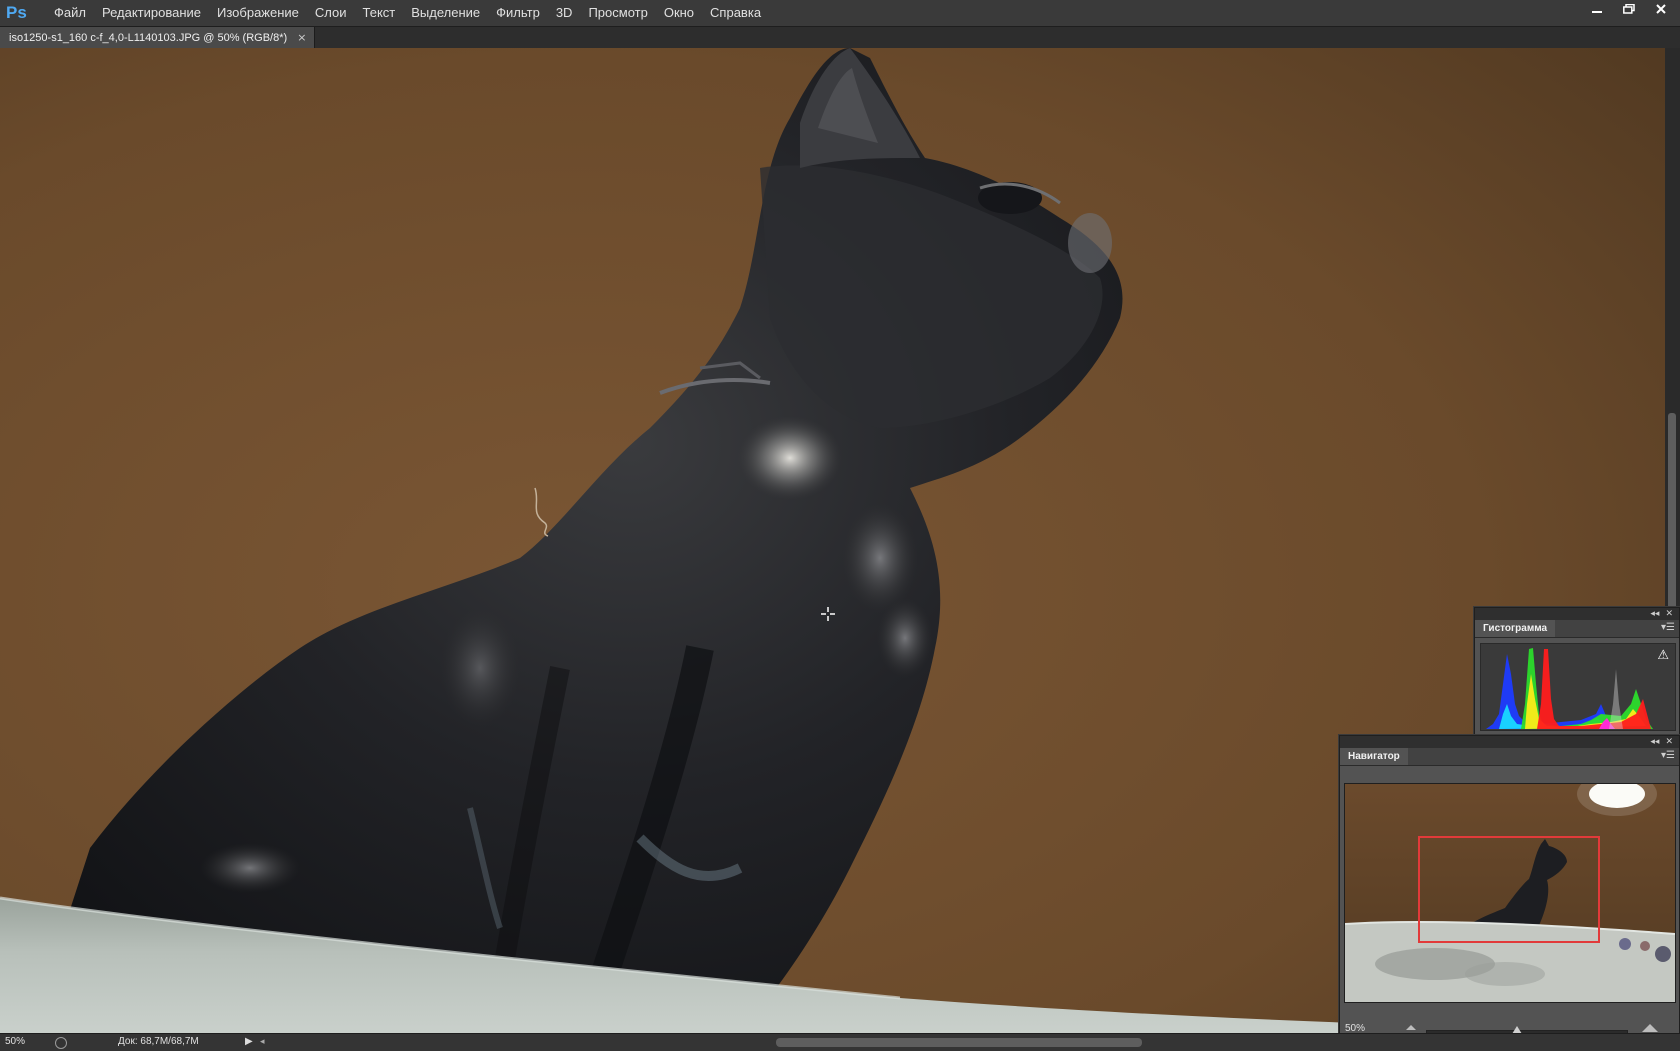  What do you see at coordinates (1509, 757) in the screenshot?
I see `navigator-tab-row: Навигатор ▾☰` at bounding box center [1509, 757].